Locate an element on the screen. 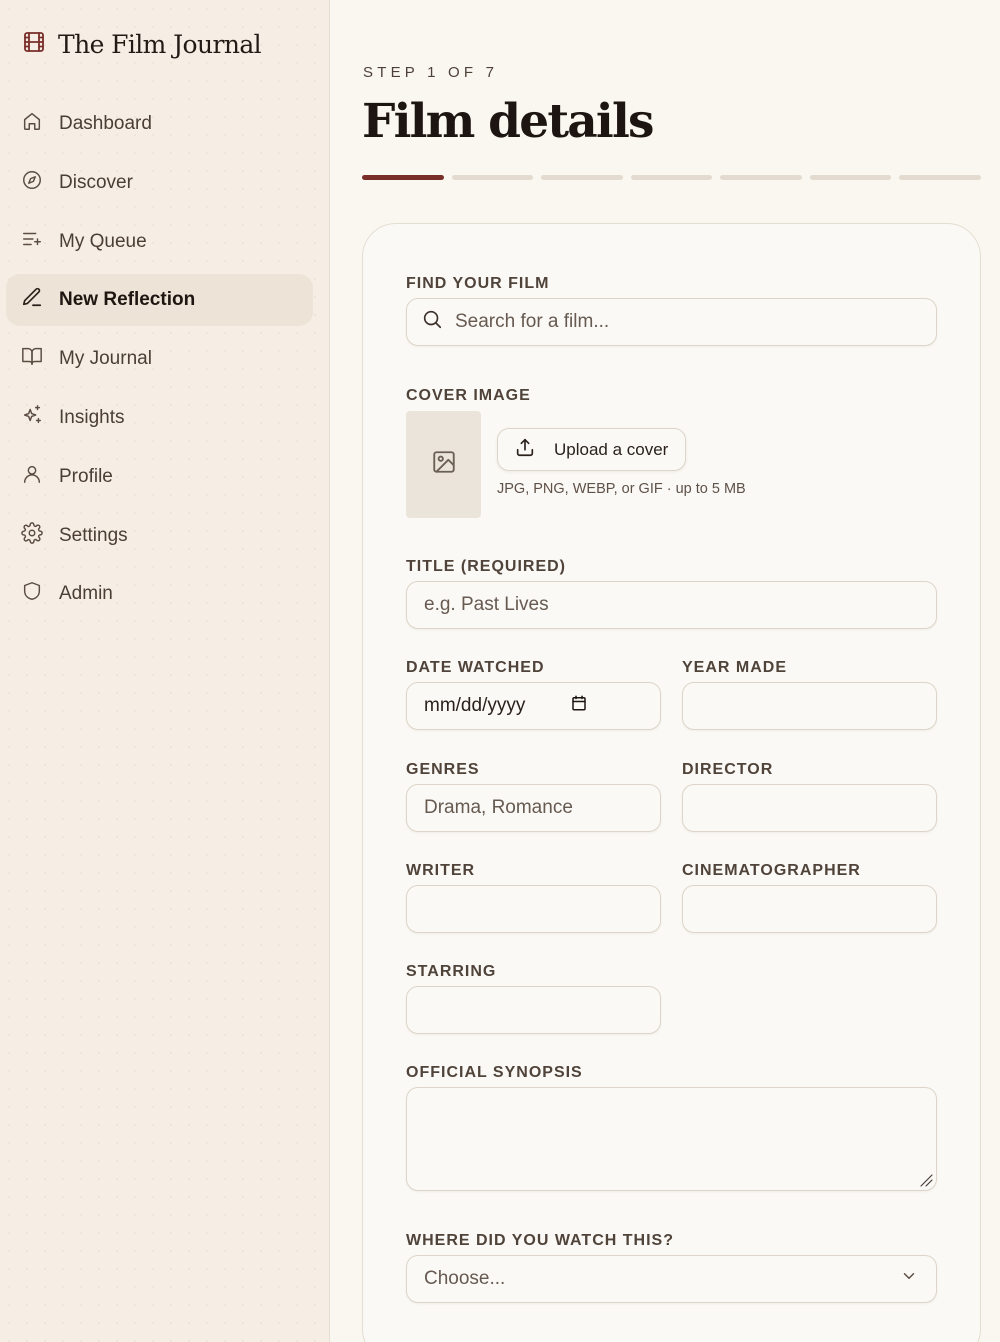  sidebar-item-insights: Insights is located at coordinates (159, 418).